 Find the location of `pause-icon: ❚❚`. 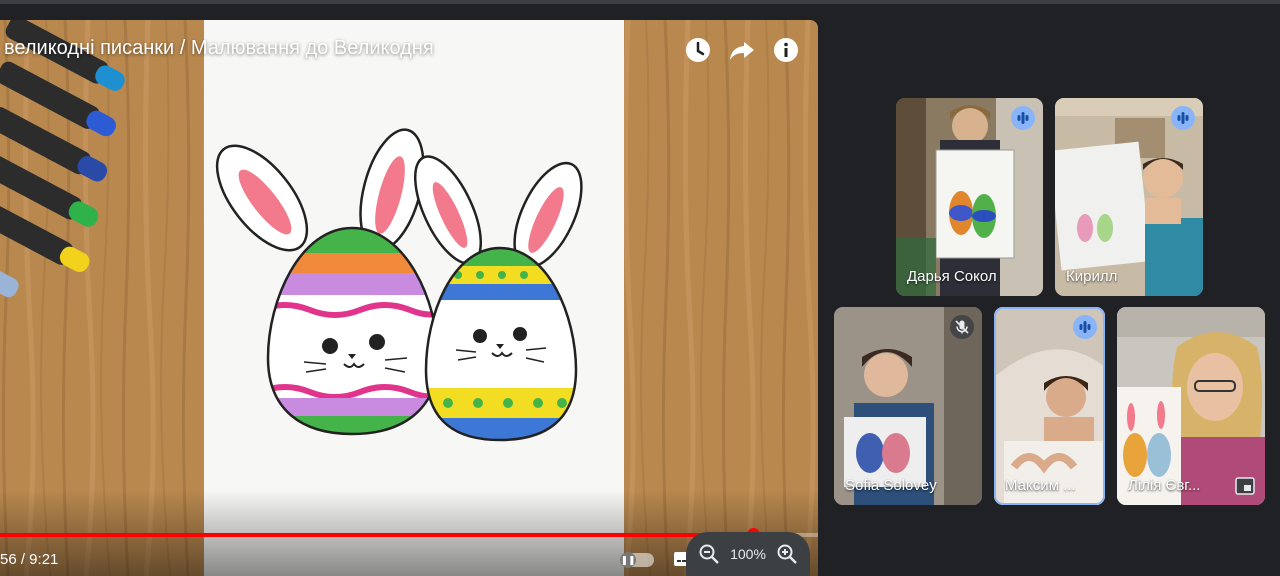

pause-icon: ❚❚ is located at coordinates (628, 560).